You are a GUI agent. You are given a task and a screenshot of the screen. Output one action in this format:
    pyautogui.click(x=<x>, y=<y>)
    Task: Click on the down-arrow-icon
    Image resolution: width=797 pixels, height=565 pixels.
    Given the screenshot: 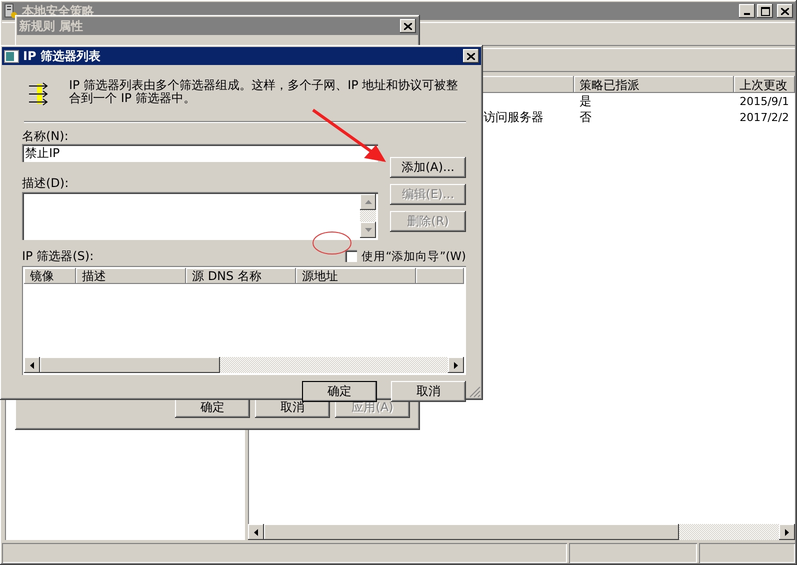 What is the action you would take?
    pyautogui.click(x=368, y=230)
    